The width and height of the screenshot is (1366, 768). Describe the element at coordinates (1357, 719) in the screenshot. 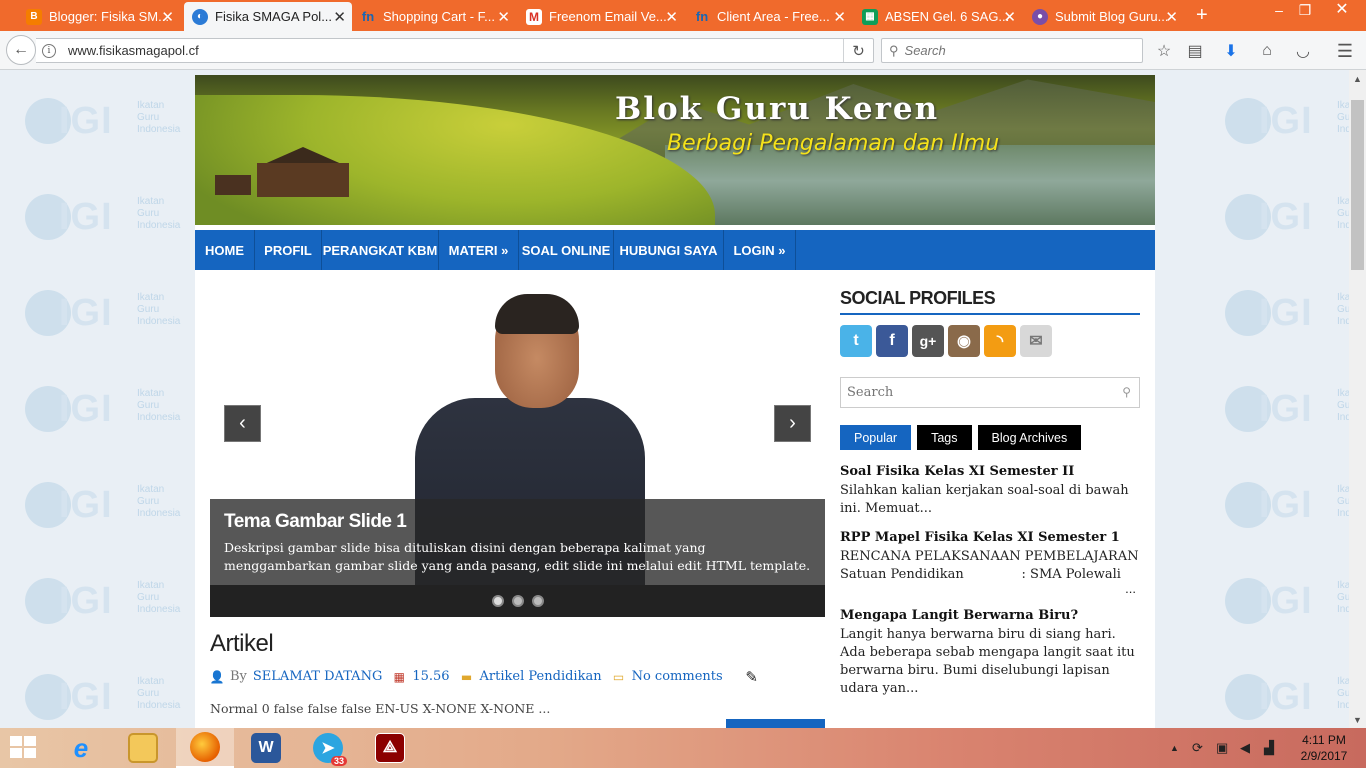

I see `scroll-down-icon: ▼` at that location.